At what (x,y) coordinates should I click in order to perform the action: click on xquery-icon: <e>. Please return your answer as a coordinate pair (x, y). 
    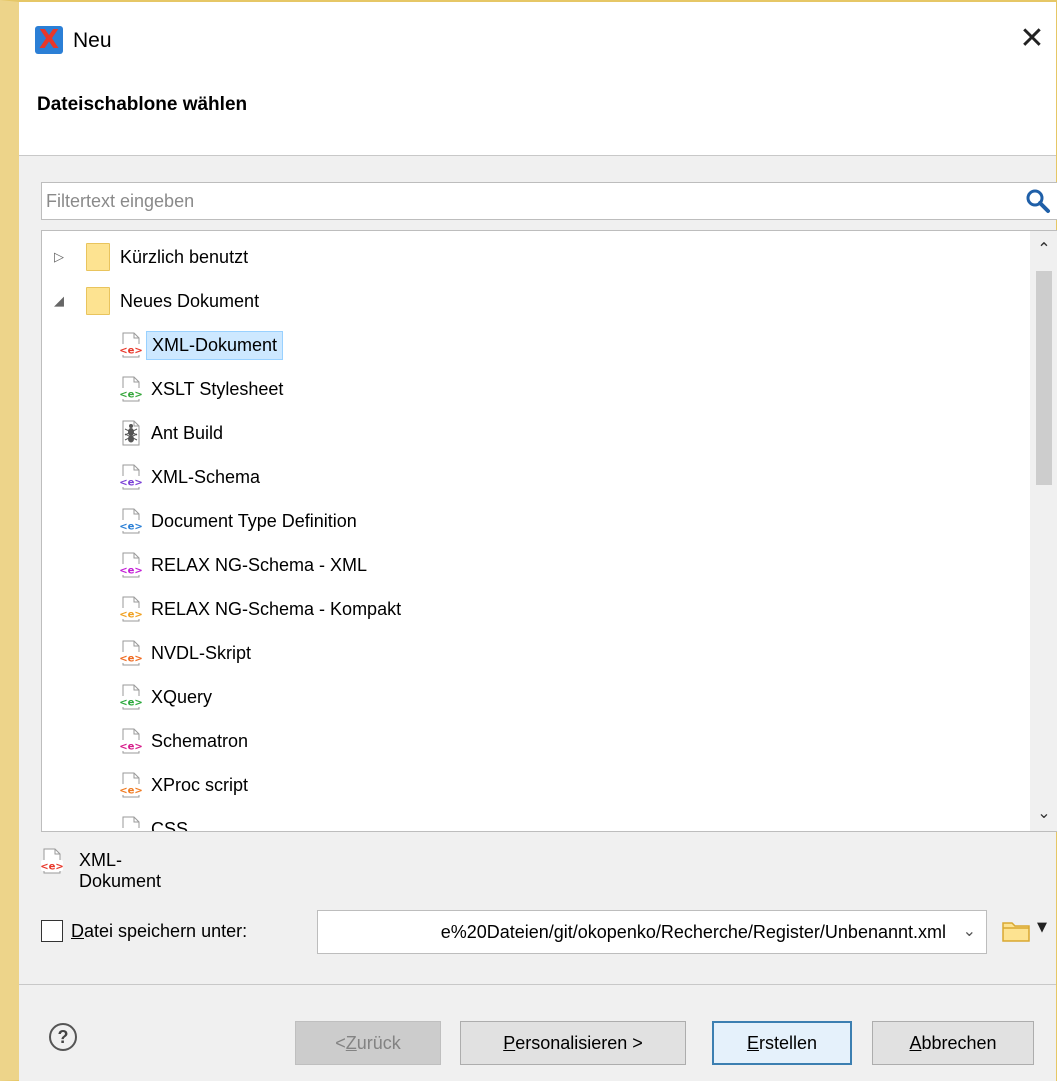
    Looking at the image, I should click on (131, 697).